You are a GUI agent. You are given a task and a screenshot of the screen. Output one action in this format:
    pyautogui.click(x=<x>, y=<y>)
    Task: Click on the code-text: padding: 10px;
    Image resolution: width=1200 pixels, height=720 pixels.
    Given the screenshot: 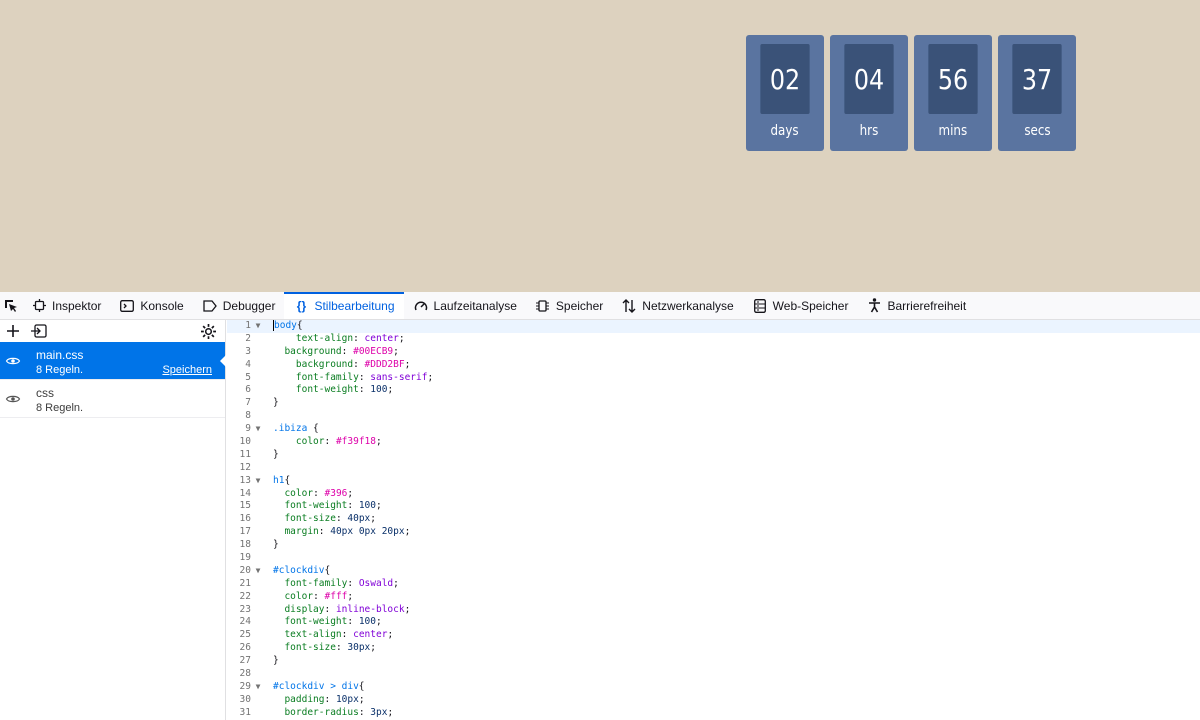 What is the action you would take?
    pyautogui.click(x=314, y=700)
    